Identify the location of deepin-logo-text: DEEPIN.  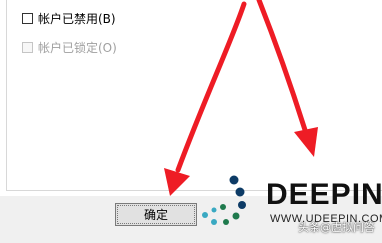
(324, 194).